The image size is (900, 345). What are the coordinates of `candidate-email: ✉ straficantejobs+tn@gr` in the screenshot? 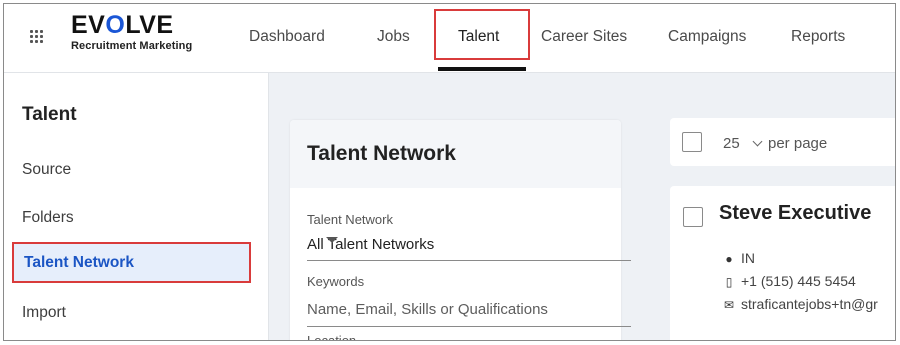 It's located at (800, 304).